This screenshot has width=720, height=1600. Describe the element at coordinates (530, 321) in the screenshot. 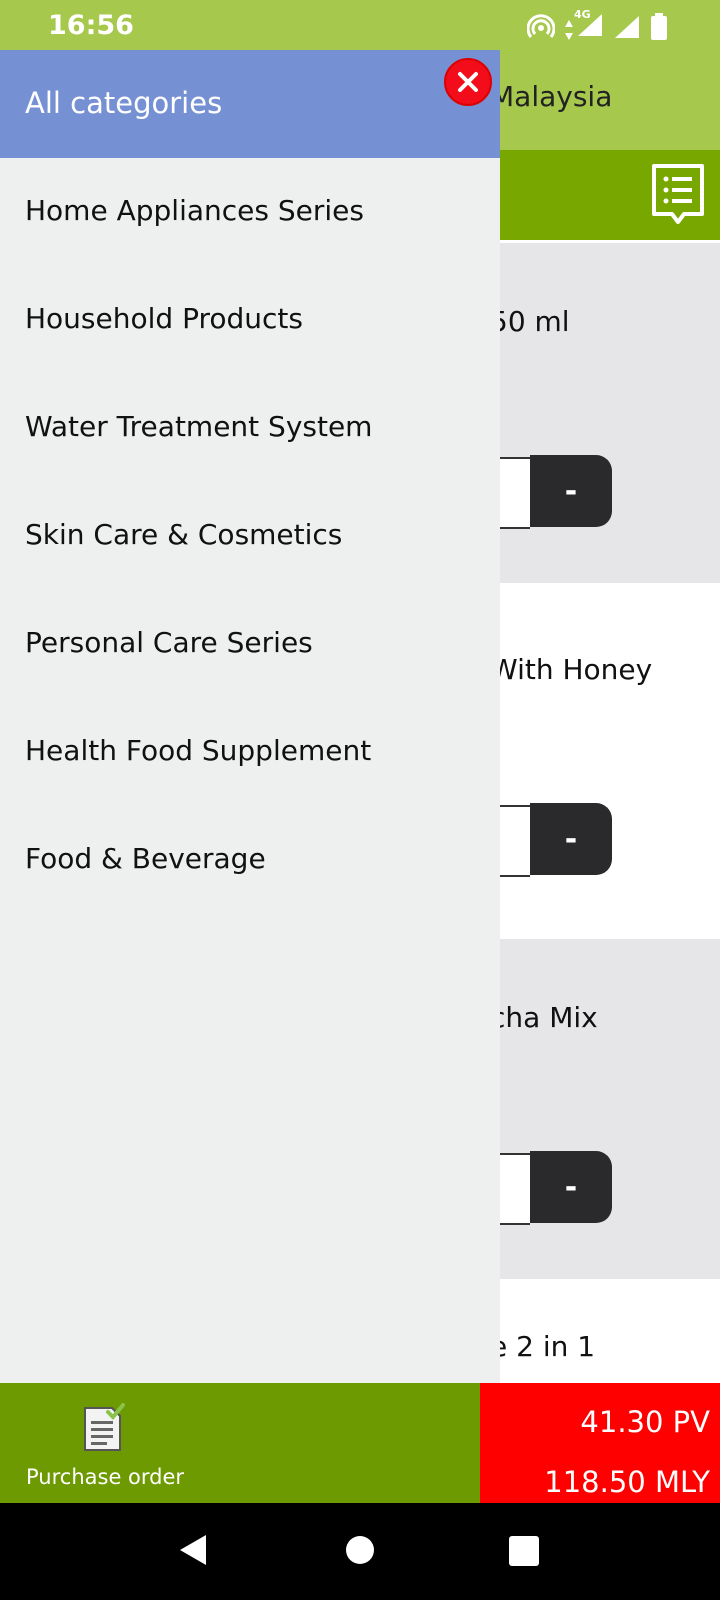

I see `product-name: 50 ml` at that location.